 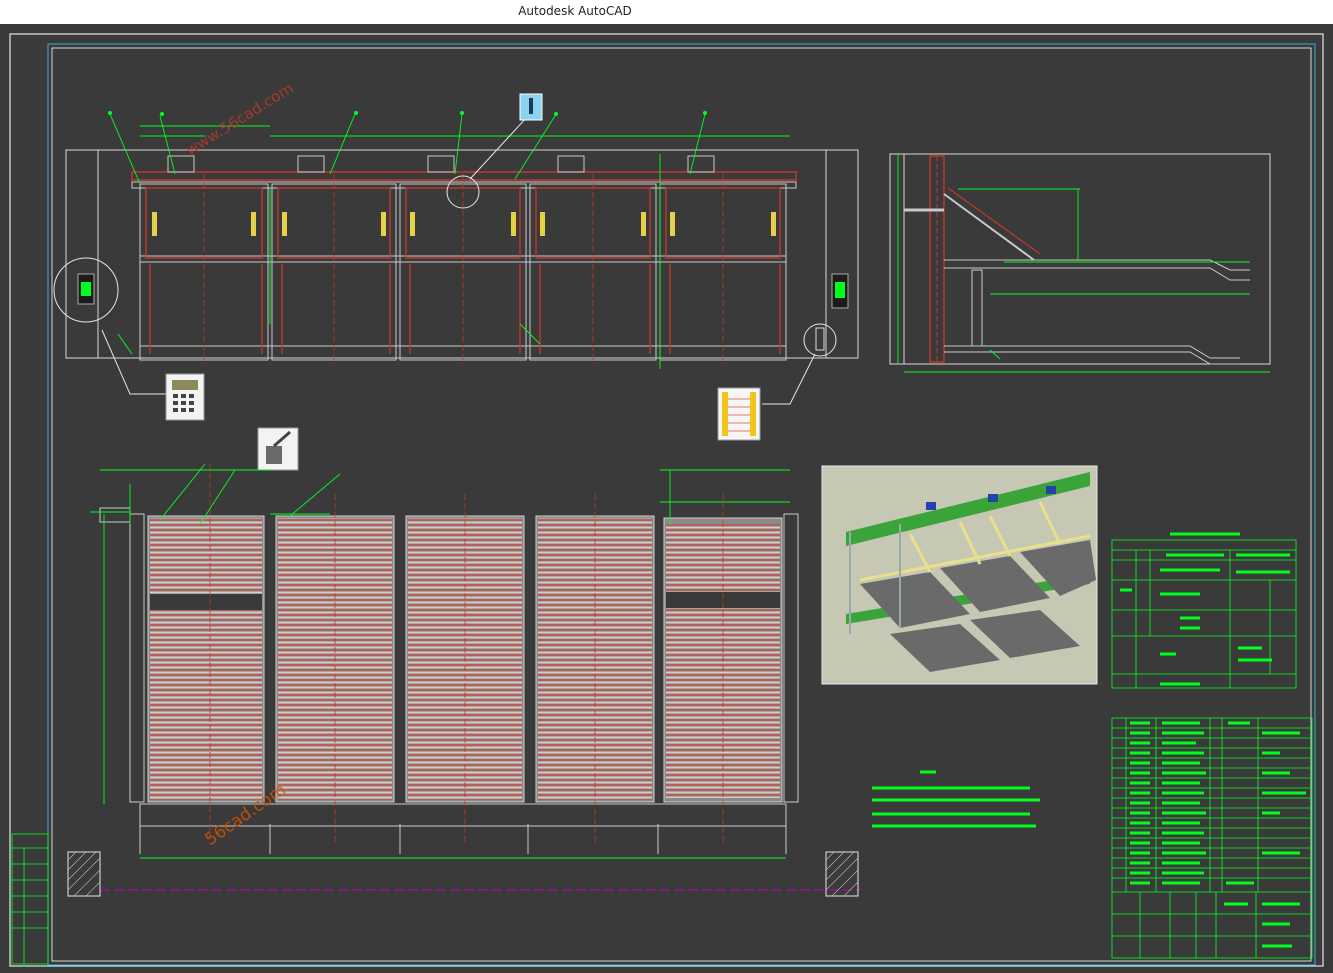 I want to click on revision-block, so click(x=30, y=899).